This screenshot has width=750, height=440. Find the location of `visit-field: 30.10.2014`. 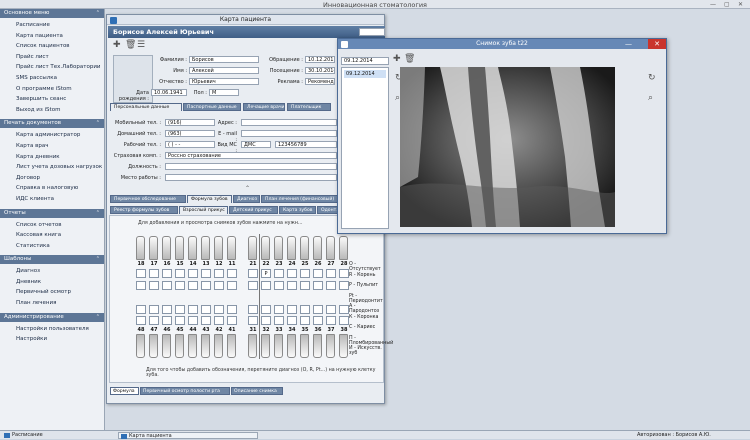

visit-field: 30.10.2014 is located at coordinates (320, 70).